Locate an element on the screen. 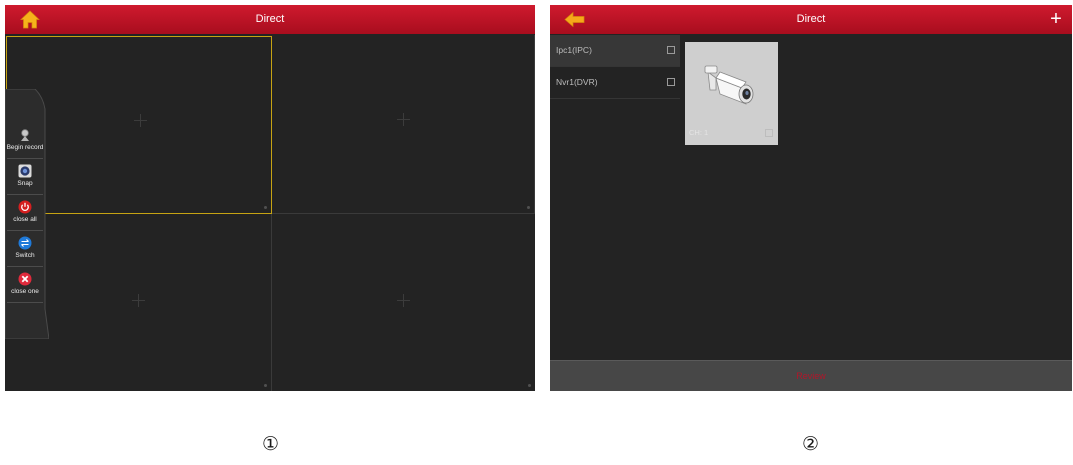 The height and width of the screenshot is (465, 1073). close-one-button: close one is located at coordinates (25, 286).